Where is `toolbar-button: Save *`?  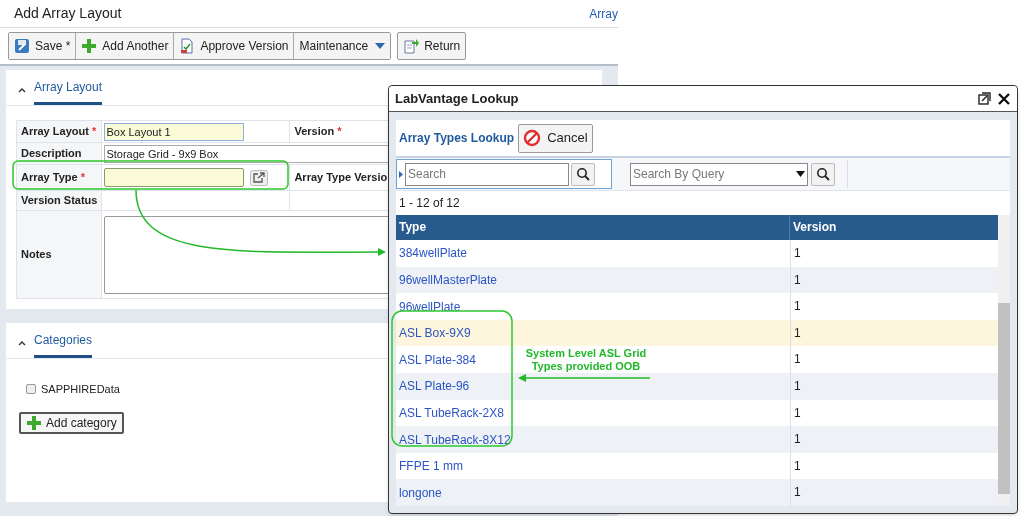 toolbar-button: Save * is located at coordinates (43, 46).